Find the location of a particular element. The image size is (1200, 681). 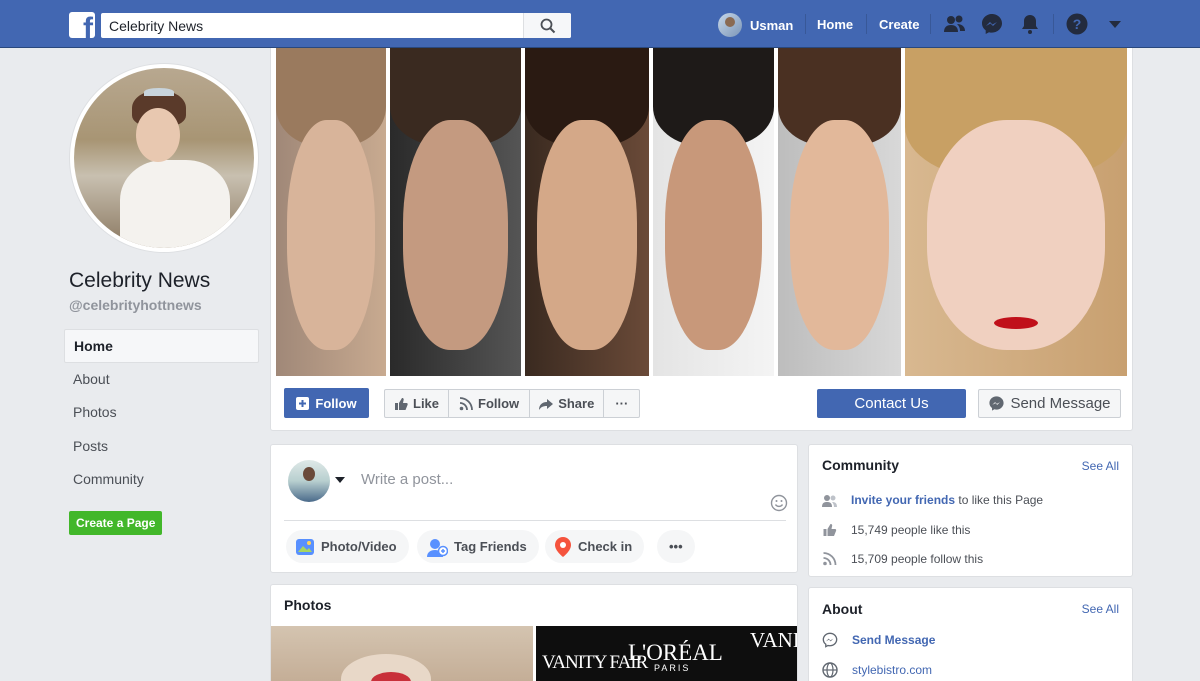

secondary-actions: Like Follow Share ··· is located at coordinates (512, 403).